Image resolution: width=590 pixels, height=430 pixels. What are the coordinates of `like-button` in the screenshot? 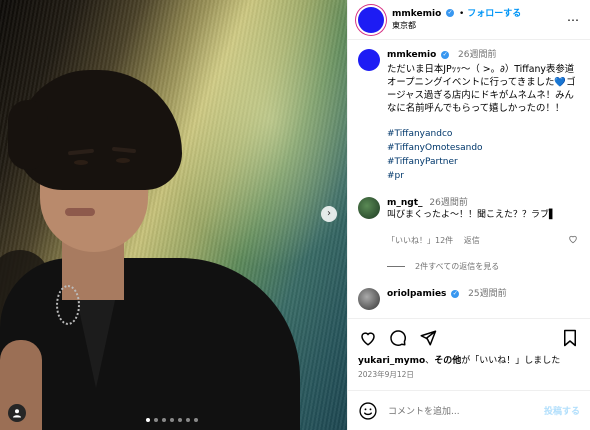 It's located at (368, 338).